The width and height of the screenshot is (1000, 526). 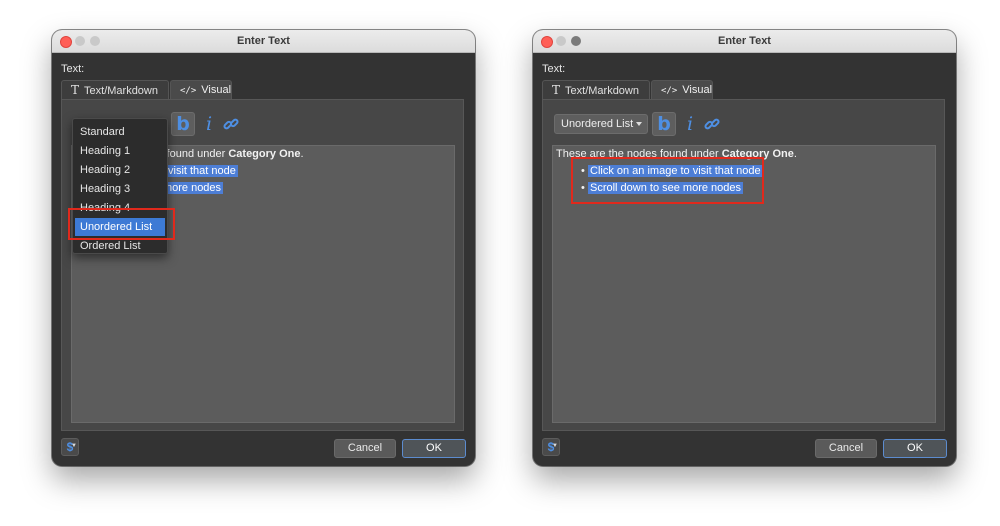 I want to click on list-item: nore nodes, so click(x=194, y=188).